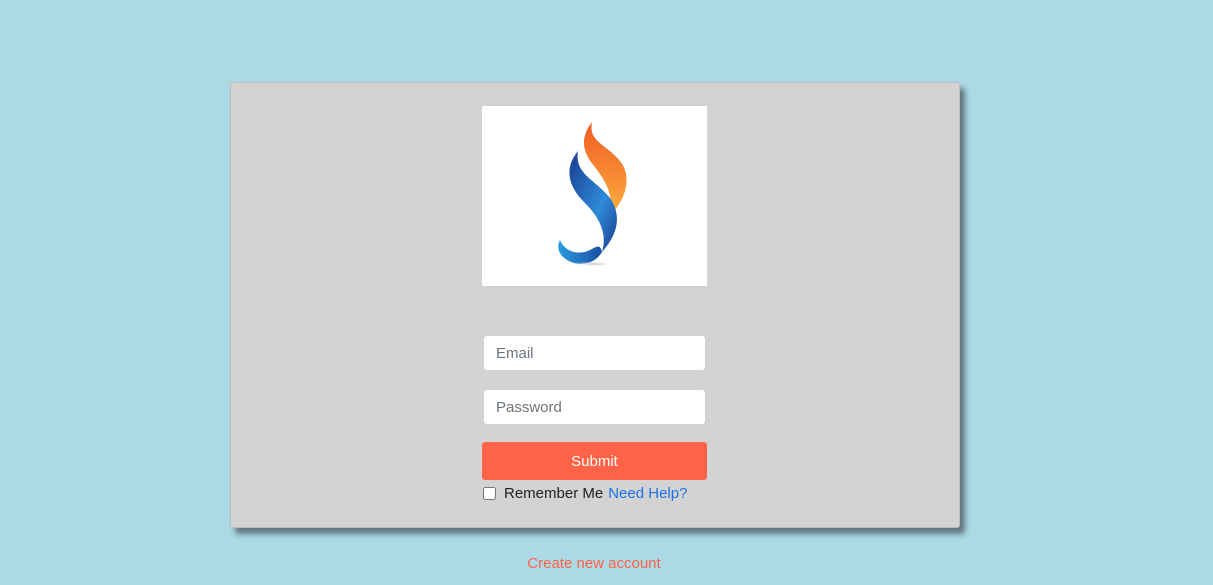 This screenshot has height=585, width=1213. Describe the element at coordinates (554, 493) in the screenshot. I see `remember-me-label: Remember Me` at that location.